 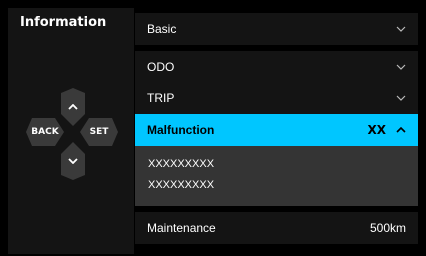 I want to click on menu-item-basic: Basic, so click(x=276, y=29).